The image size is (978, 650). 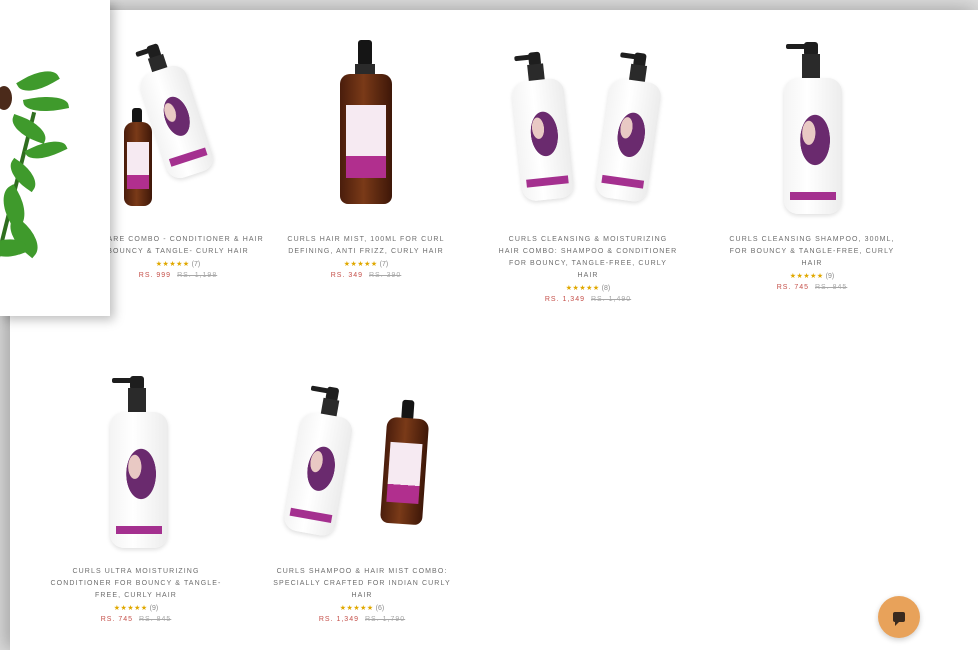 What do you see at coordinates (606, 288) in the screenshot?
I see `review-count: (8)` at bounding box center [606, 288].